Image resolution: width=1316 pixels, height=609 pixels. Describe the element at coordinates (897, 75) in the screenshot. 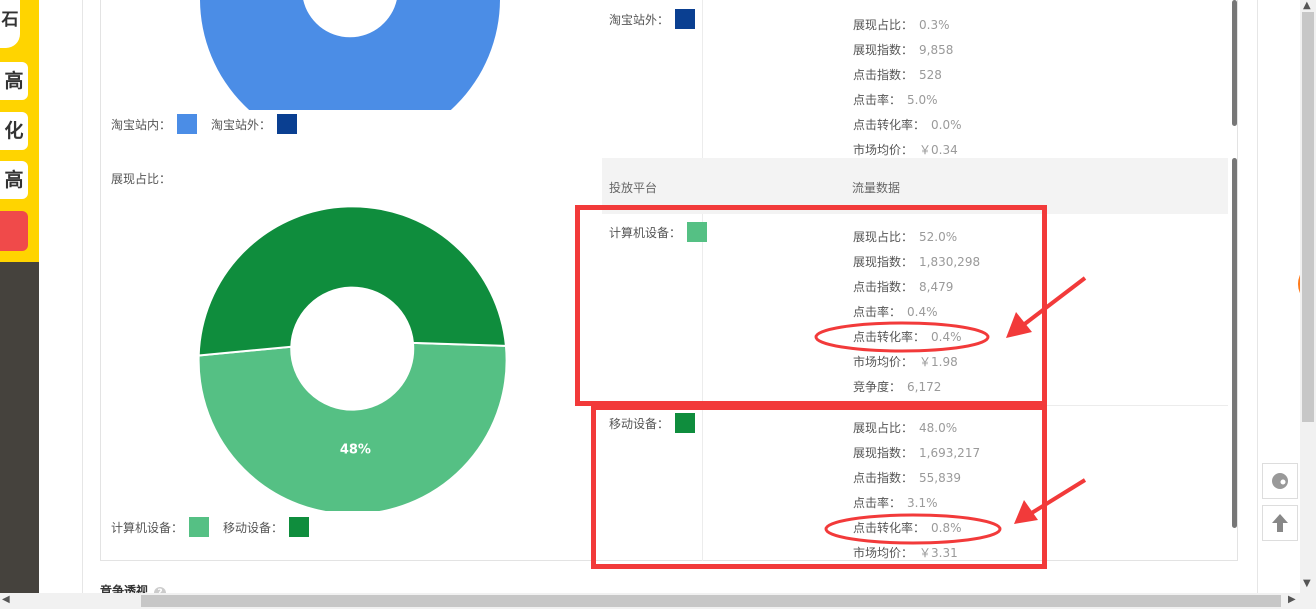

I see `stat-row: 点击指数： 528` at that location.